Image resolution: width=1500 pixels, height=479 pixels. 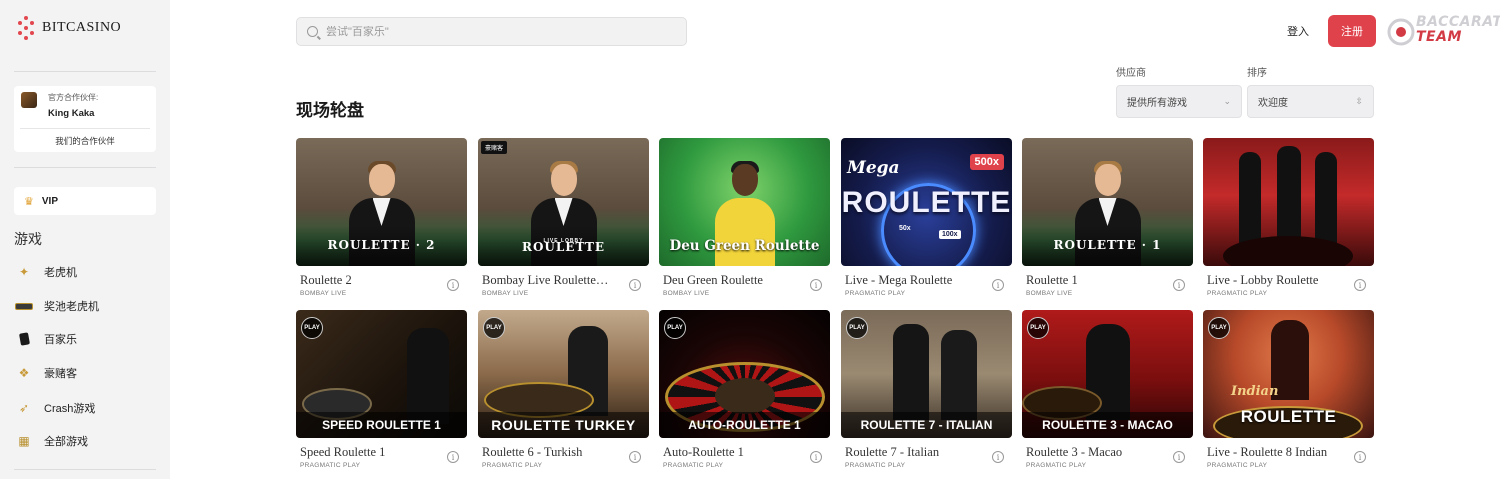 What do you see at coordinates (49, 201) in the screenshot?
I see `vip-label: VIP` at bounding box center [49, 201].